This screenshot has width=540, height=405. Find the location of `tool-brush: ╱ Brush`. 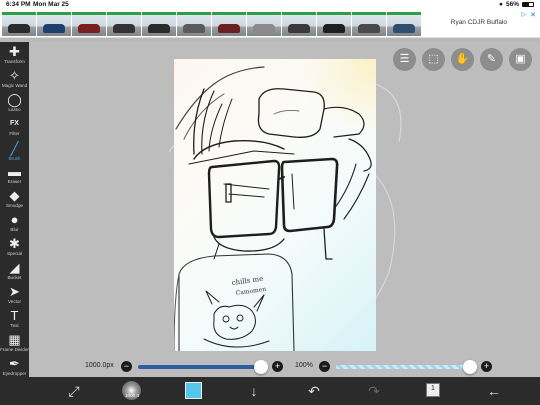

tool-brush: ╱ Brush is located at coordinates (14, 153).